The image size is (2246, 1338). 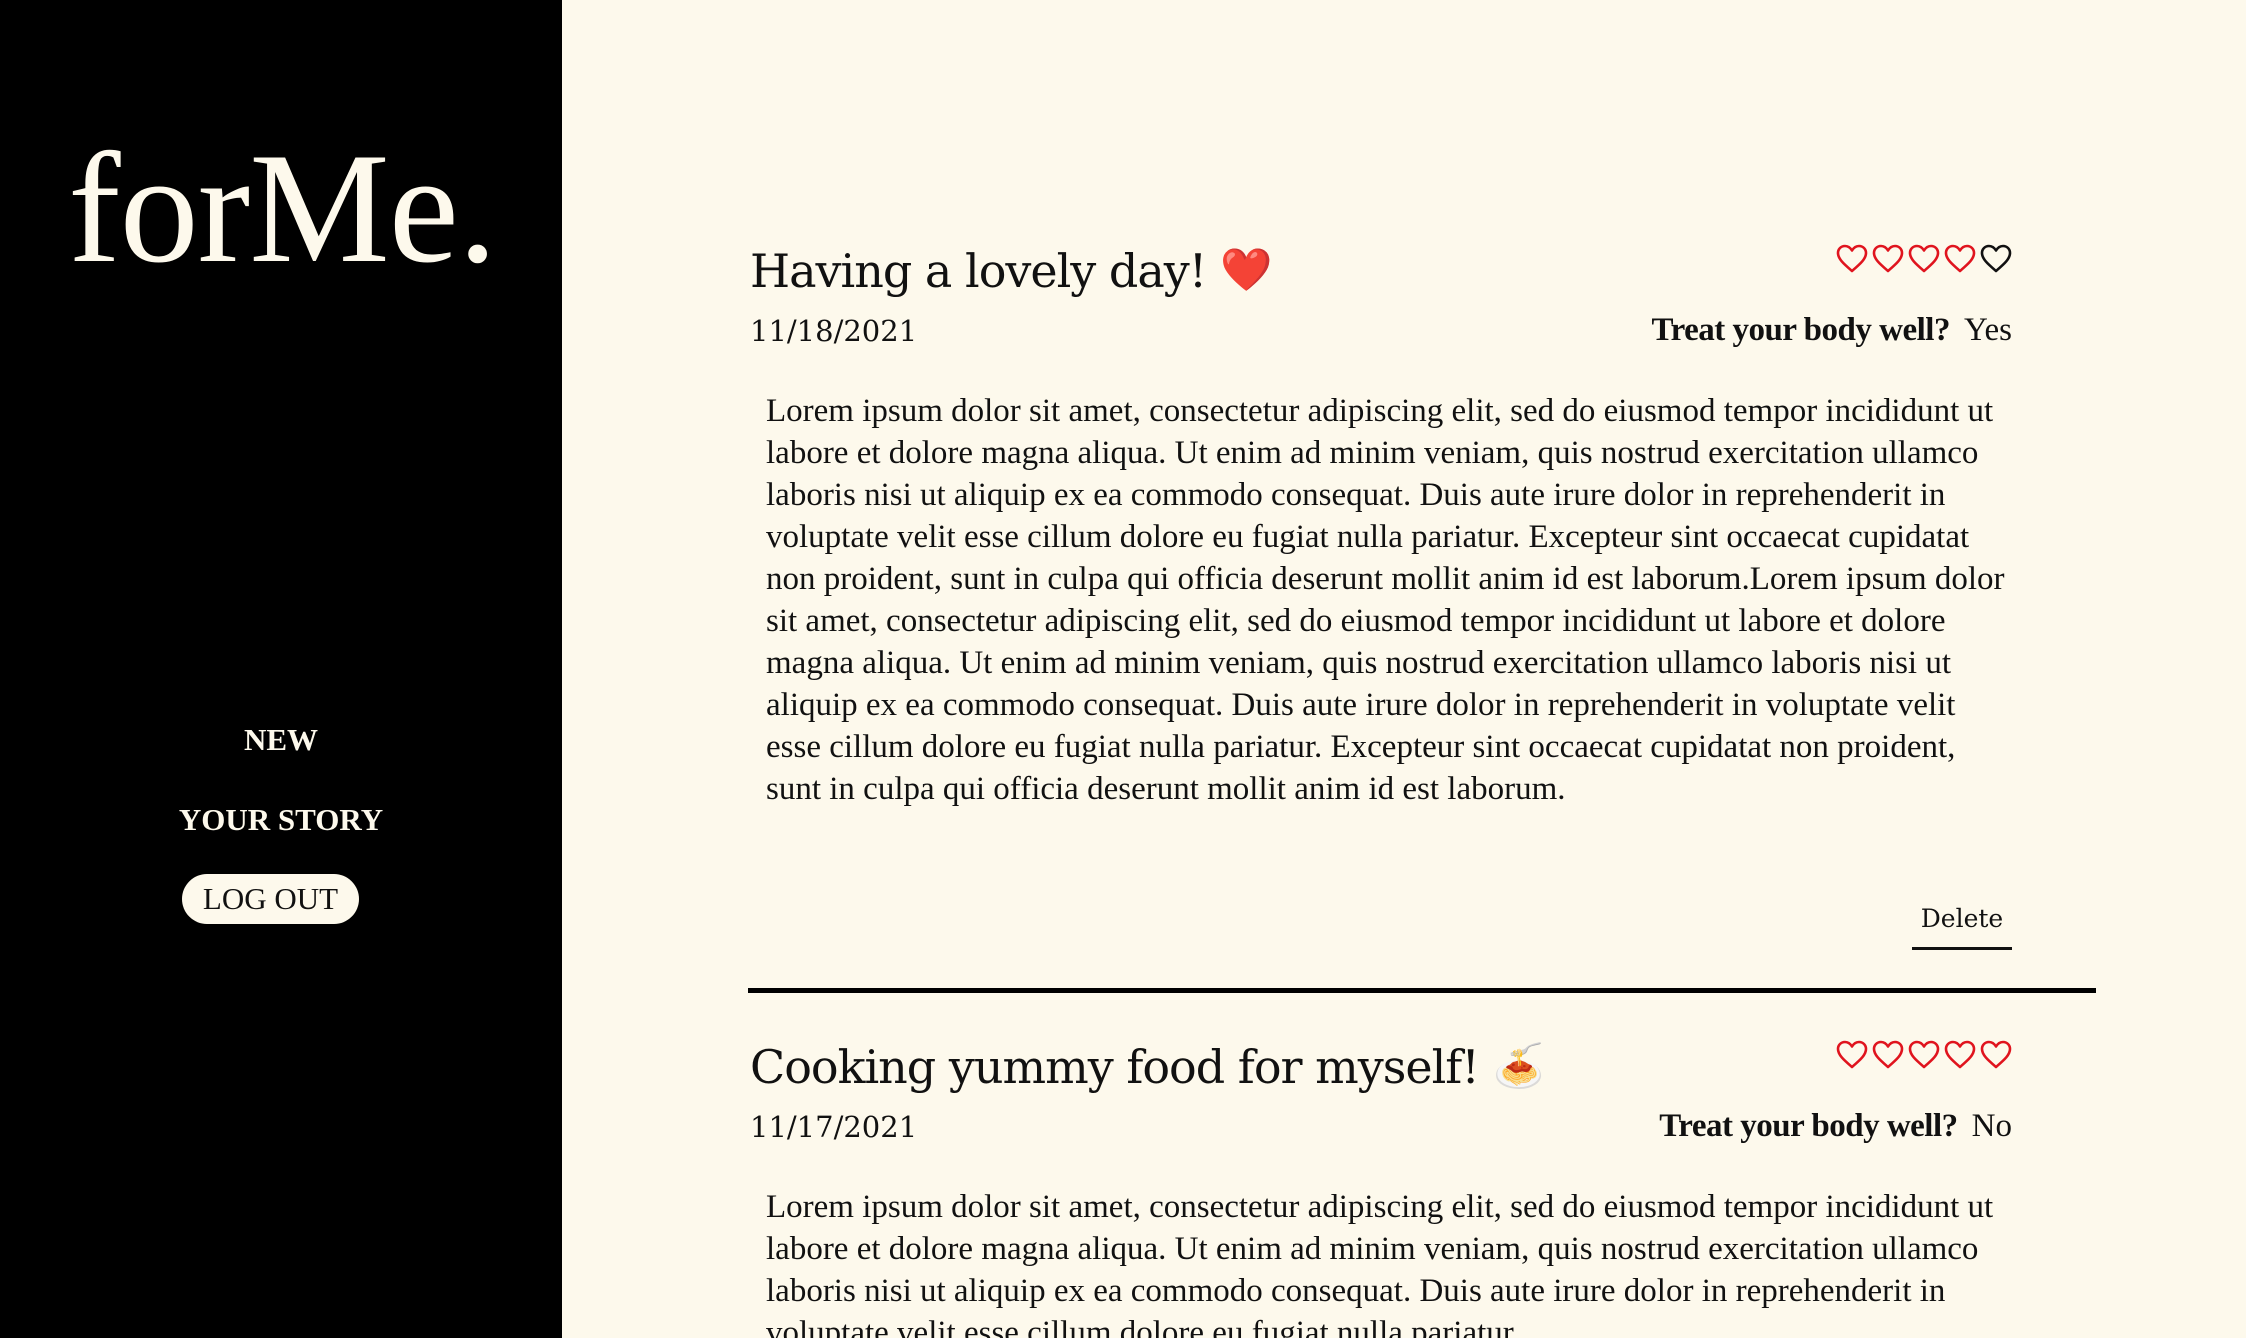 I want to click on entry-title: Cooking yummy food for myself! 🍝, so click(x=1147, y=1067).